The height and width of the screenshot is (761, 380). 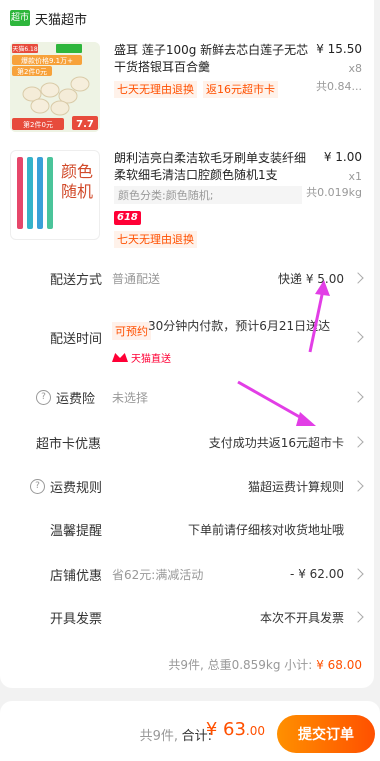 I want to click on product-quantity: x1, so click(x=355, y=176).